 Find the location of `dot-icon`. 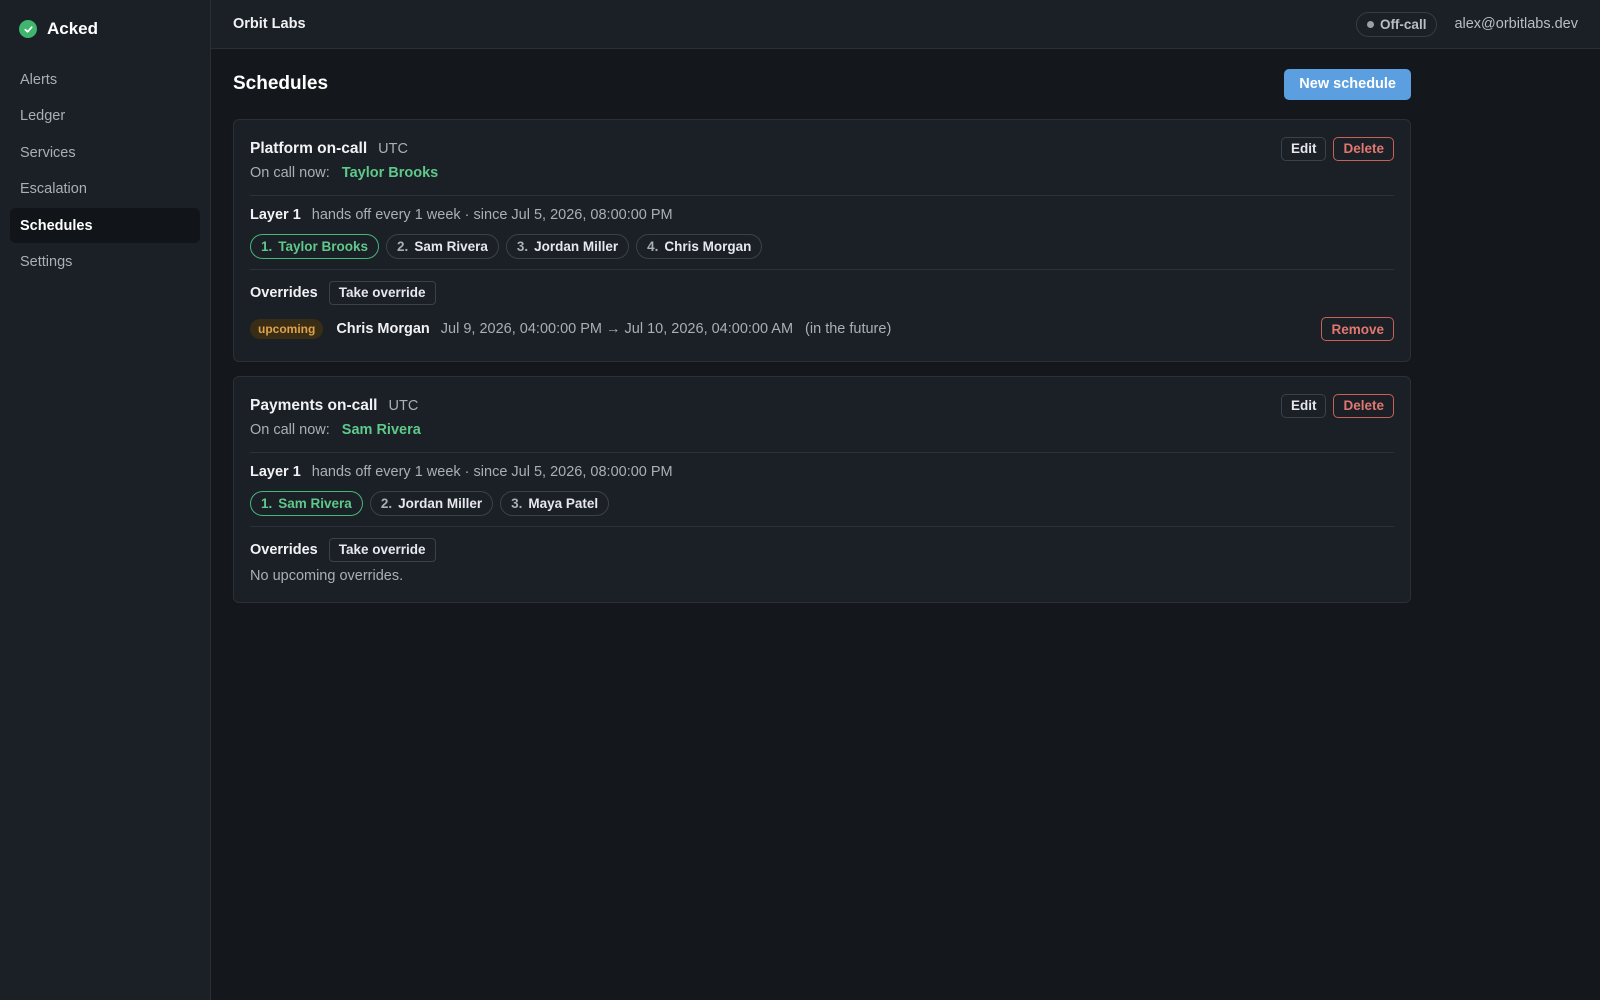

dot-icon is located at coordinates (1370, 24).